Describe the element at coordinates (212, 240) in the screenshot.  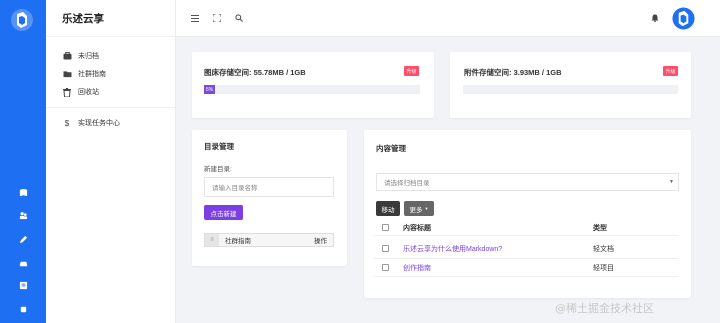
I see `drag-handle-icon: ≡` at that location.